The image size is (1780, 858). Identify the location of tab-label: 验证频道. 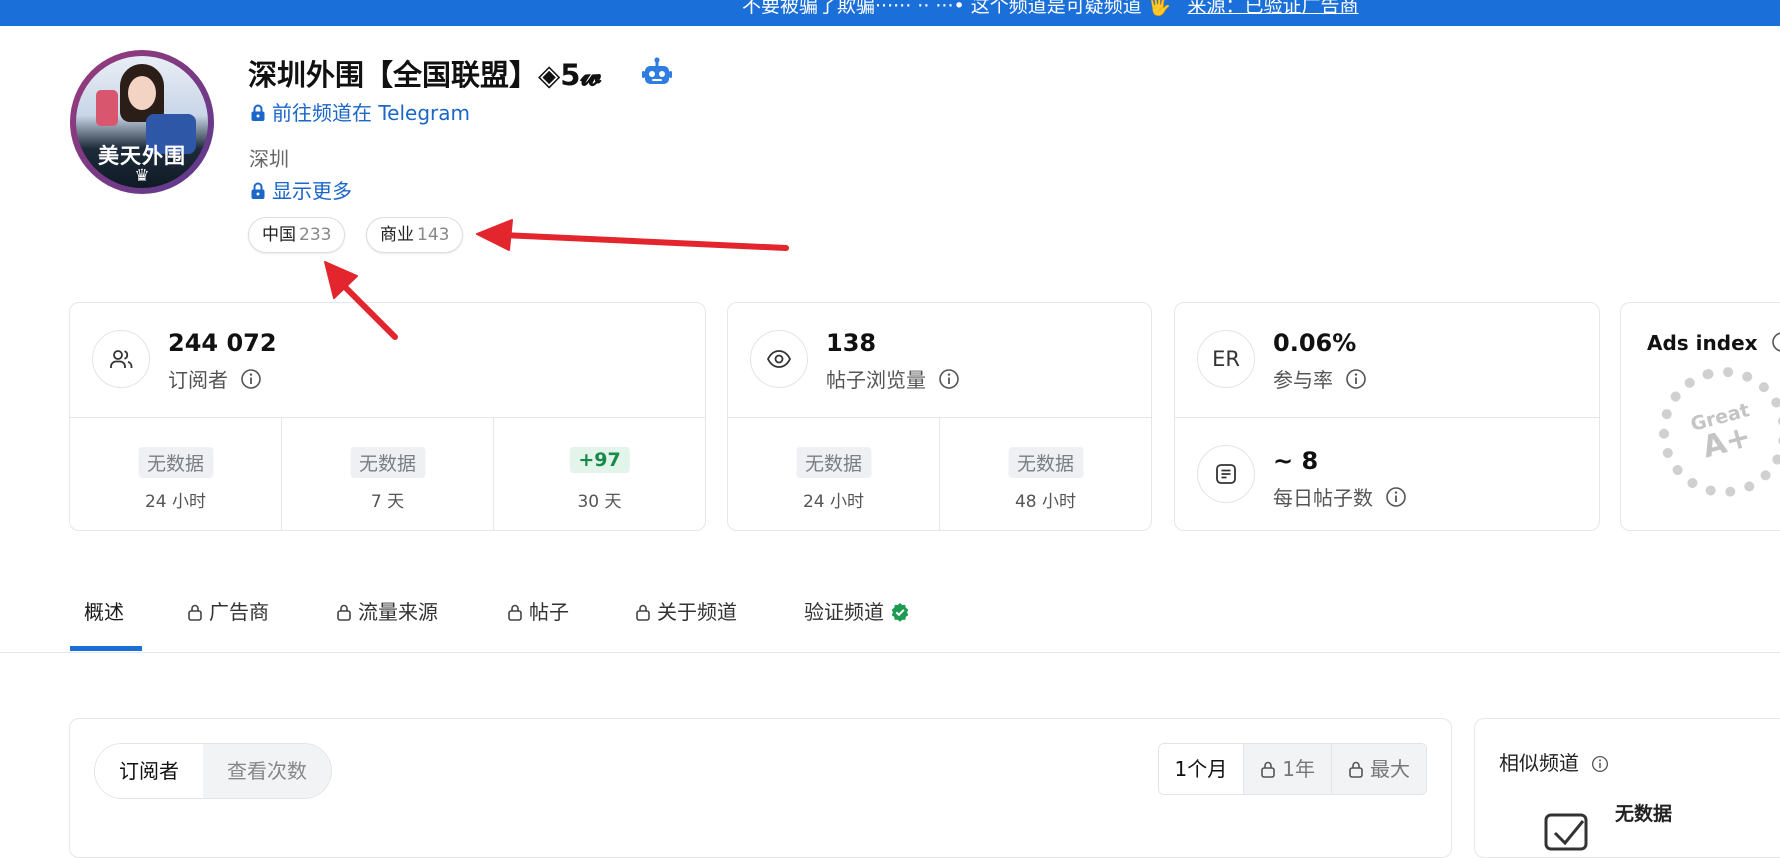
(844, 612).